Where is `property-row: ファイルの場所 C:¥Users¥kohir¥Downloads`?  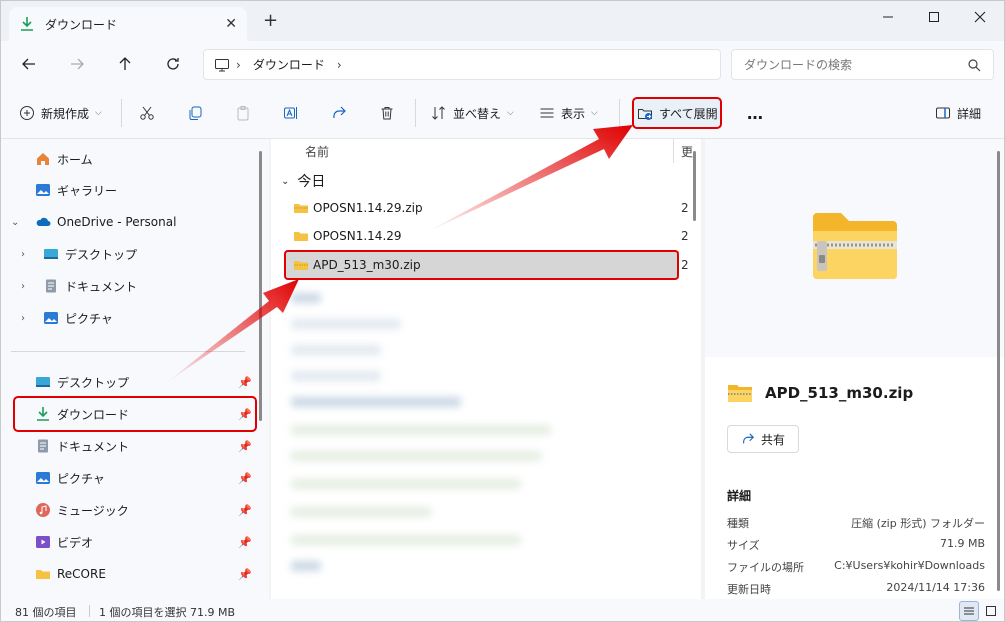 property-row: ファイルの場所 C:¥Users¥kohir¥Downloads is located at coordinates (856, 569).